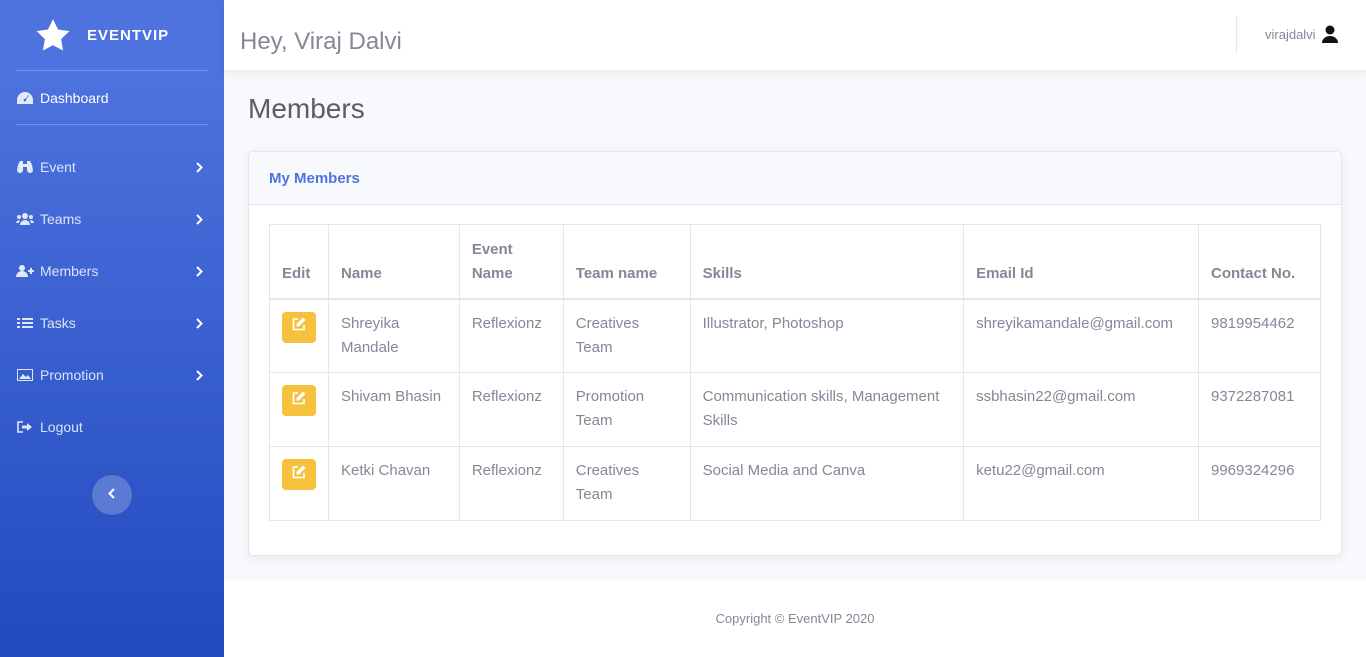 Image resolution: width=1366 pixels, height=657 pixels. I want to click on sidebar-item-label: Members, so click(69, 271).